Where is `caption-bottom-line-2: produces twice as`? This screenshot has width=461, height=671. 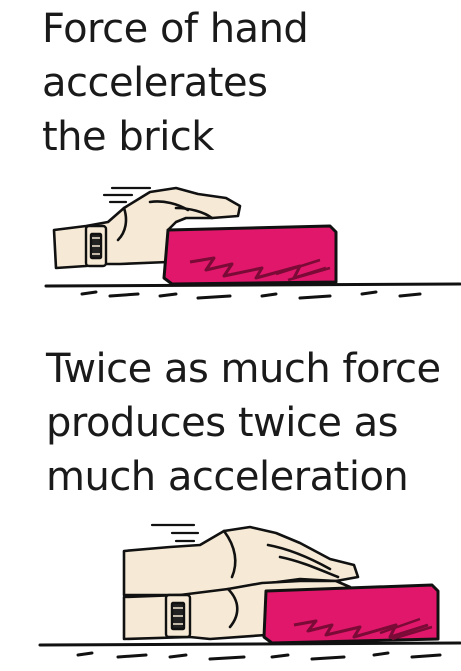 caption-bottom-line-2: produces twice as is located at coordinates (222, 423).